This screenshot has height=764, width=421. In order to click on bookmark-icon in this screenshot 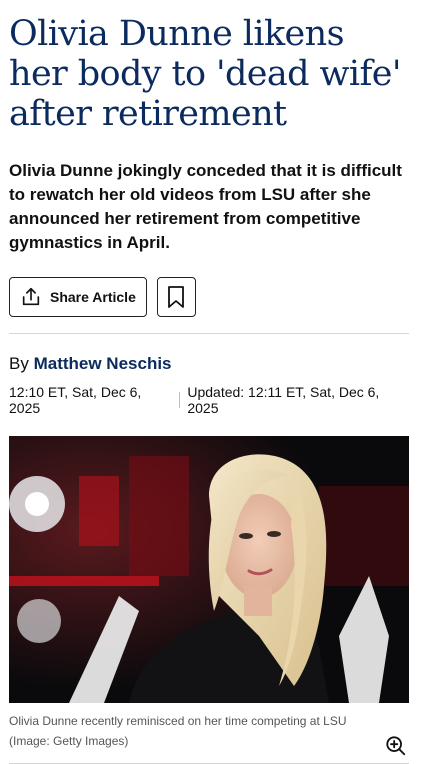, I will do `click(176, 297)`.